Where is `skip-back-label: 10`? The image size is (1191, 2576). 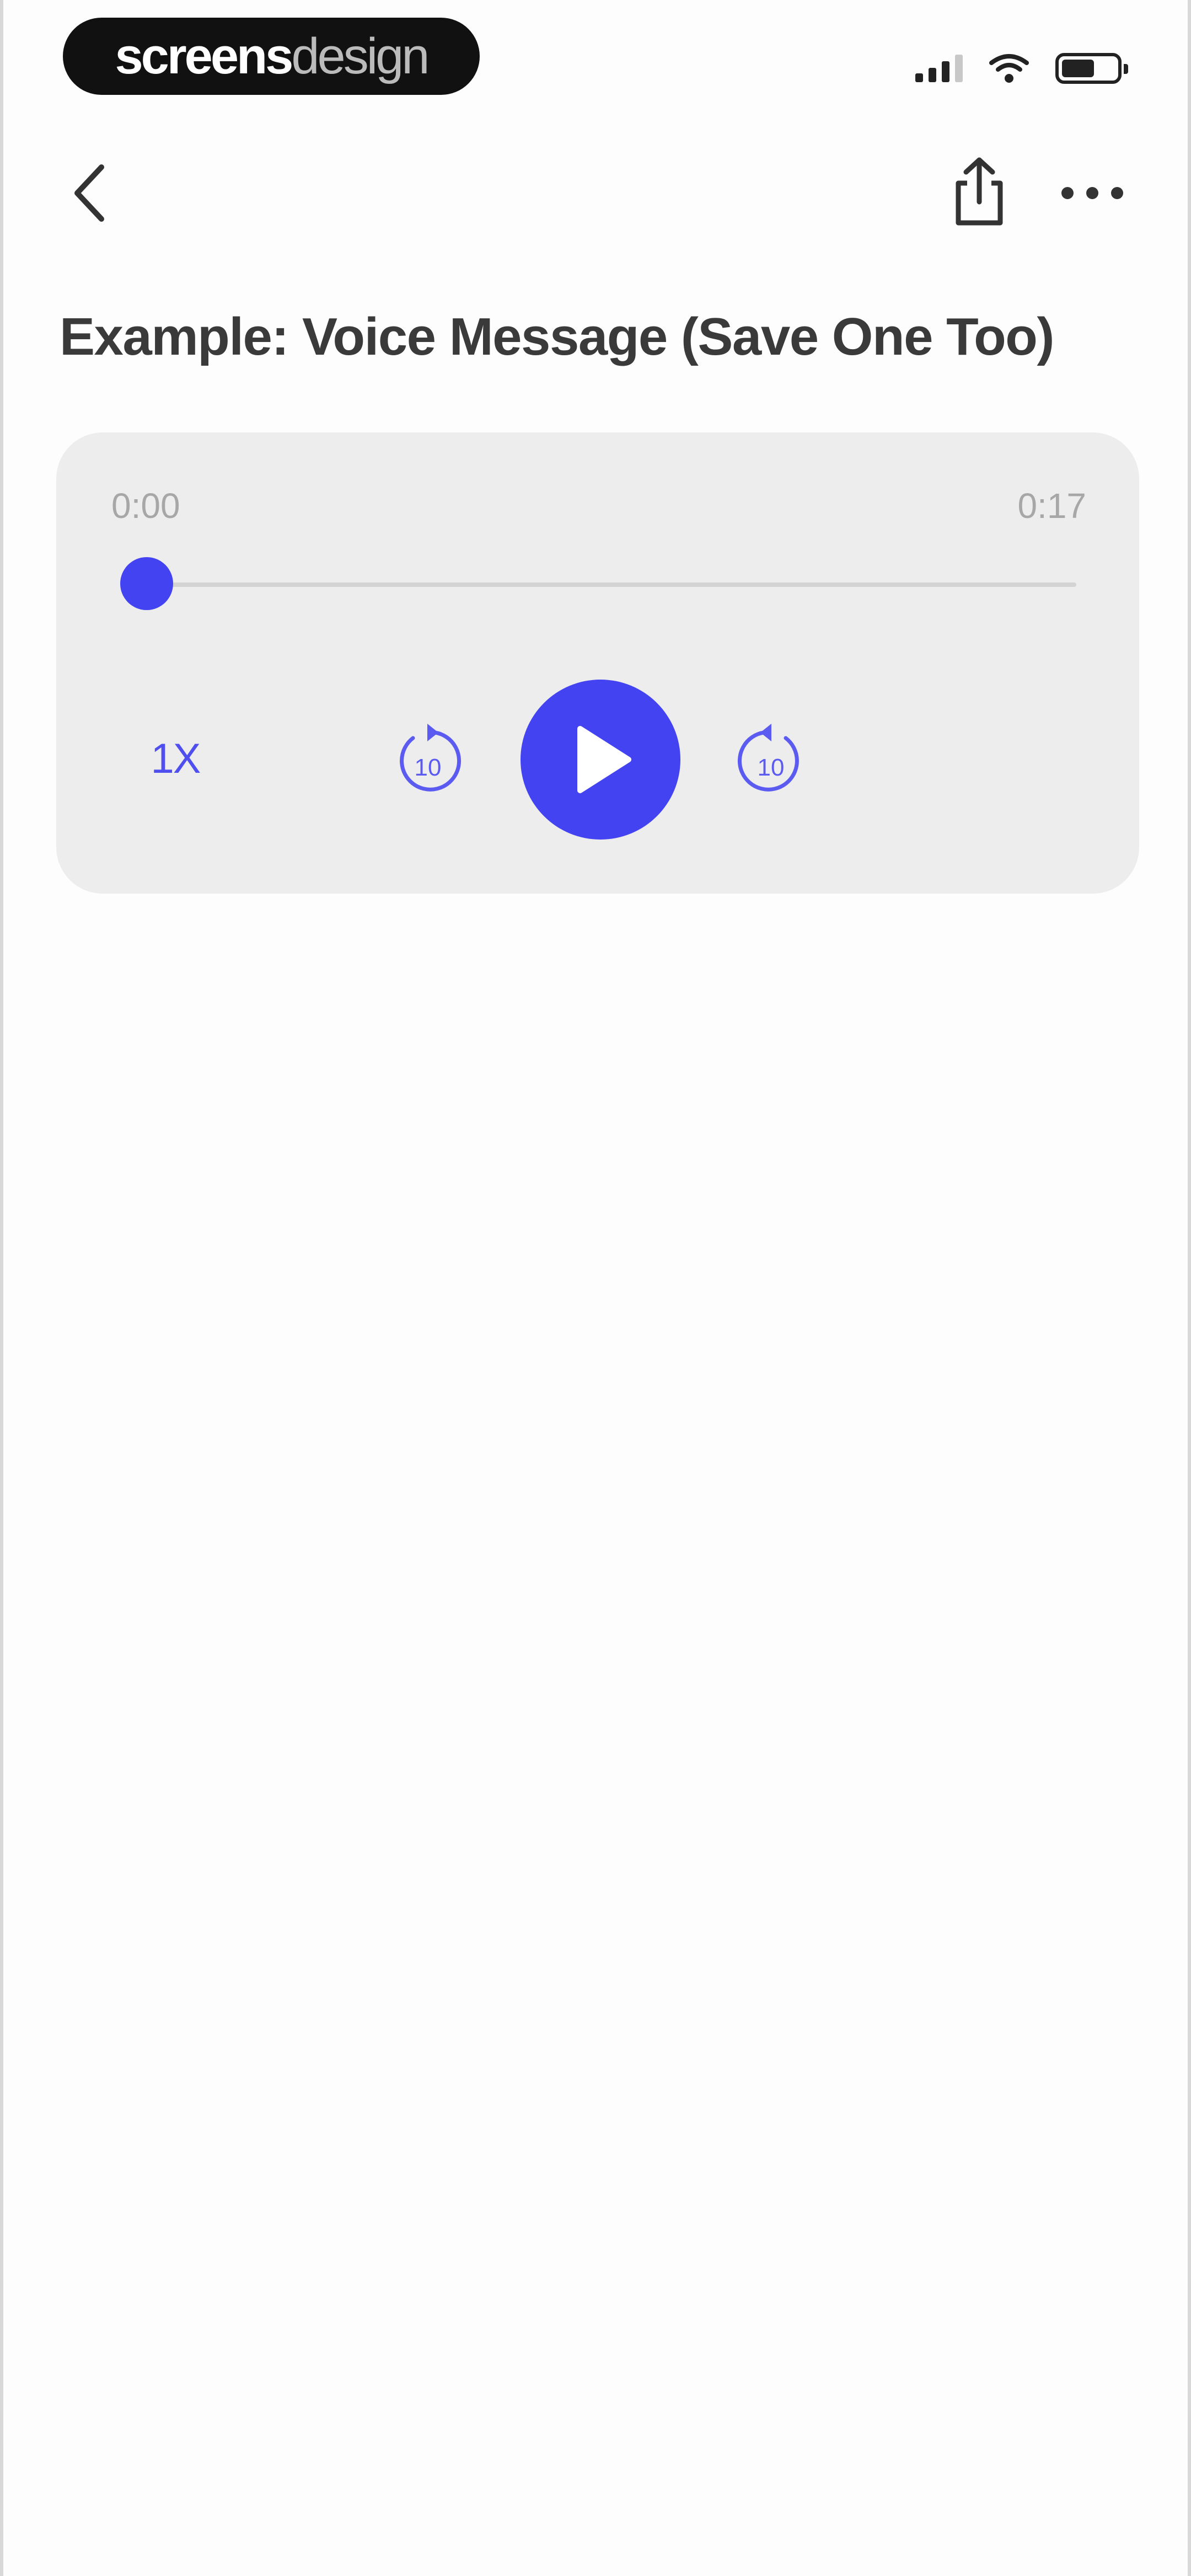
skip-back-label: 10 is located at coordinates (428, 767).